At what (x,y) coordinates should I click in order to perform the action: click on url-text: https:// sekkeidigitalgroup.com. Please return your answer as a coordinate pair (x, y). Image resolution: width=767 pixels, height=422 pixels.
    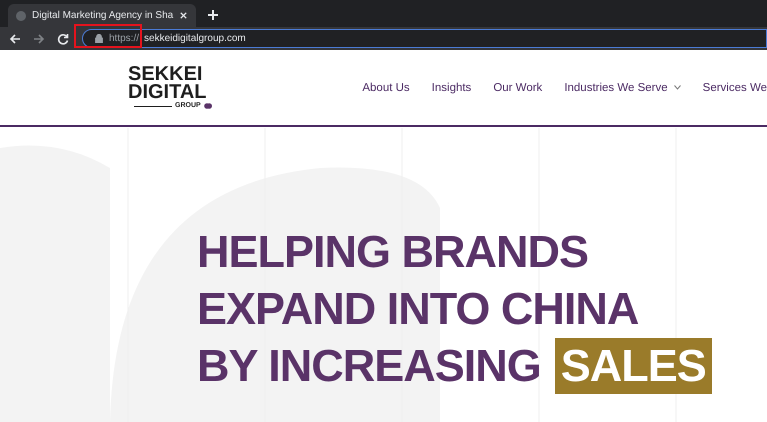
    Looking at the image, I should click on (177, 38).